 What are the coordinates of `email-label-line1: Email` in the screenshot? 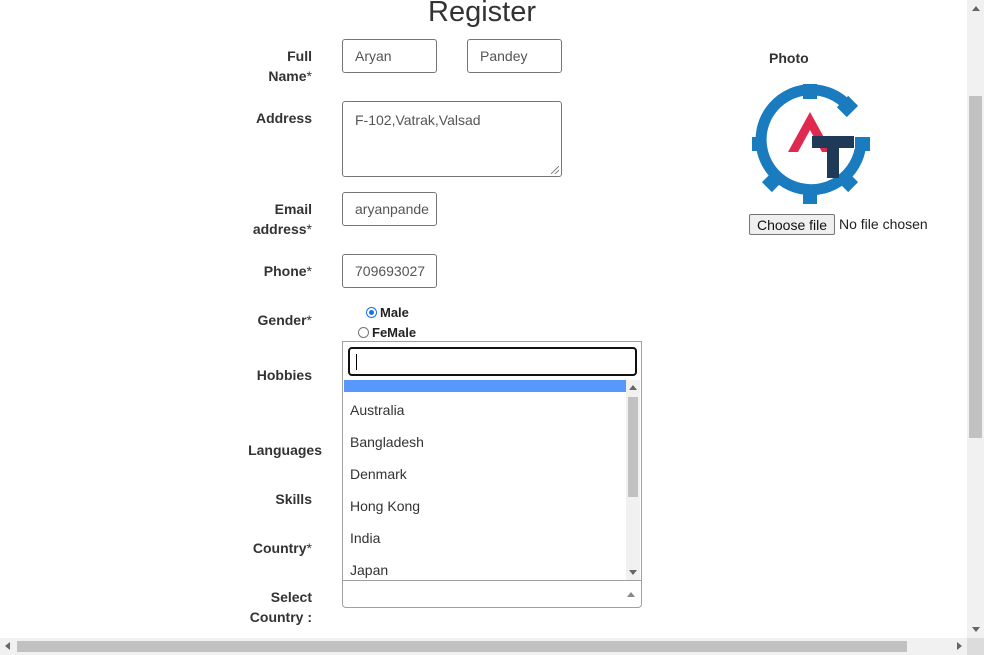 It's located at (293, 209).